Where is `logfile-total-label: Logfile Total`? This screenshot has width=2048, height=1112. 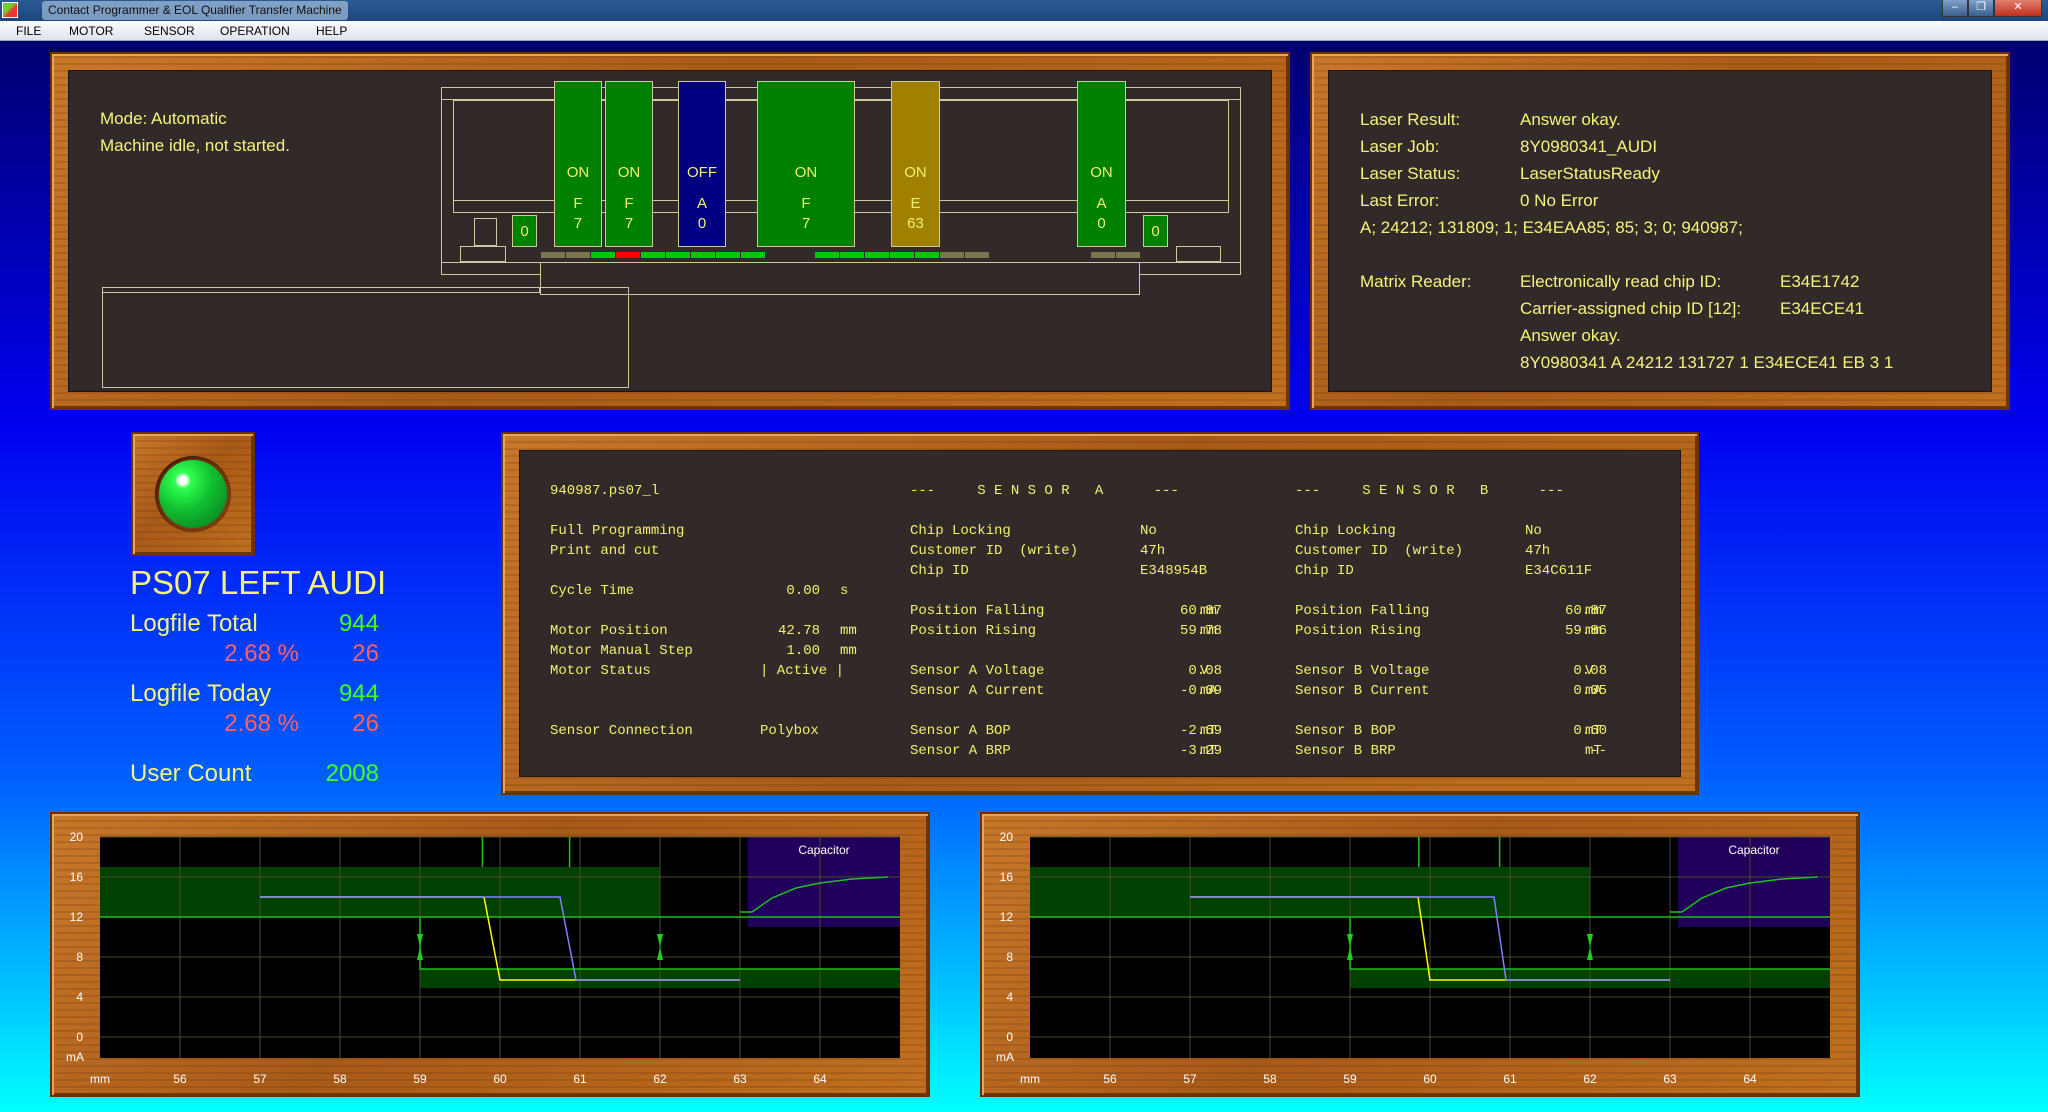
logfile-total-label: Logfile Total is located at coordinates (194, 623).